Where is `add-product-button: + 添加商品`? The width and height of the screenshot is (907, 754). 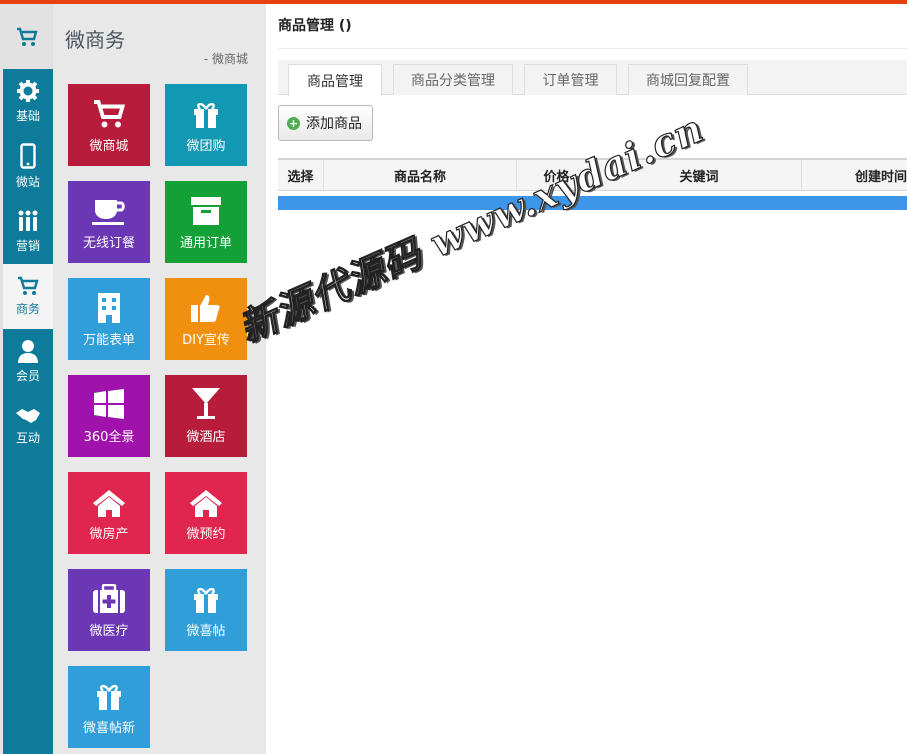
add-product-button: + 添加商品 is located at coordinates (325, 123).